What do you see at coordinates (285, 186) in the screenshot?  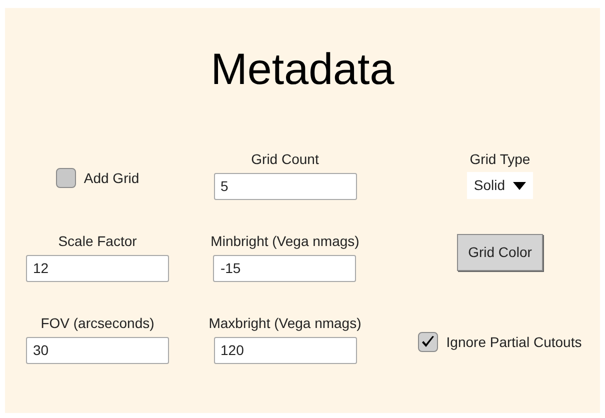 I see `text-field: 5` at bounding box center [285, 186].